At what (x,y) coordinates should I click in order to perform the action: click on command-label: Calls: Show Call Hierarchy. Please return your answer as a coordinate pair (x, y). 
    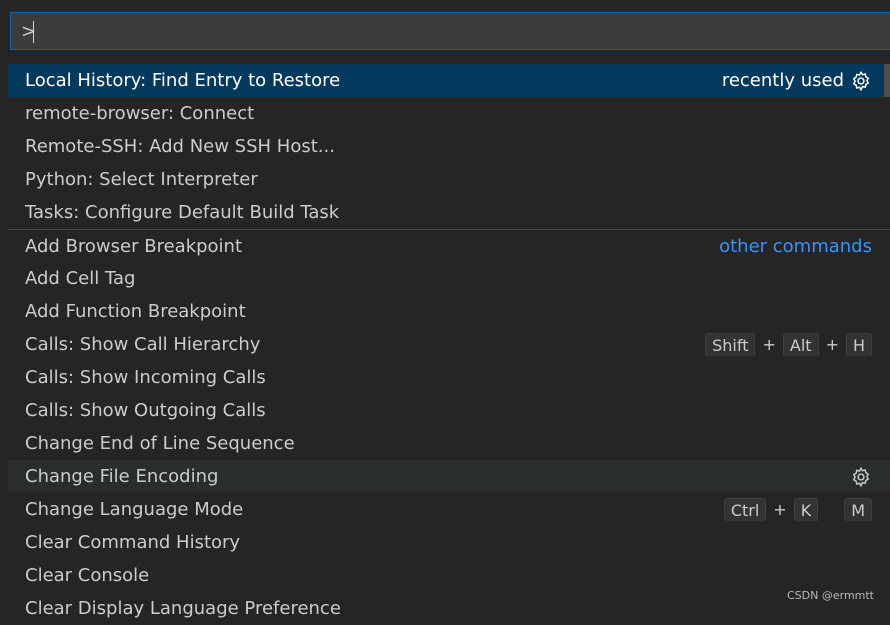
    Looking at the image, I should click on (143, 344).